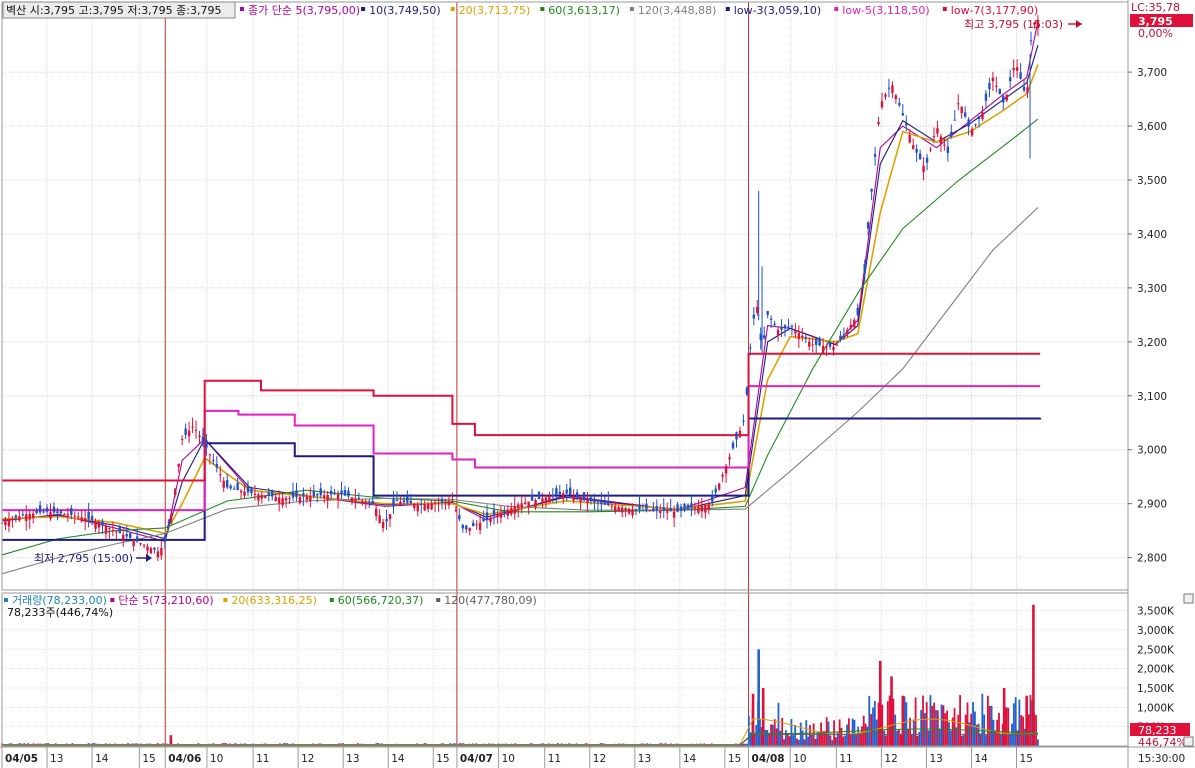 The image size is (1195, 768). I want to click on time-tick-label: 13, so click(935, 759).